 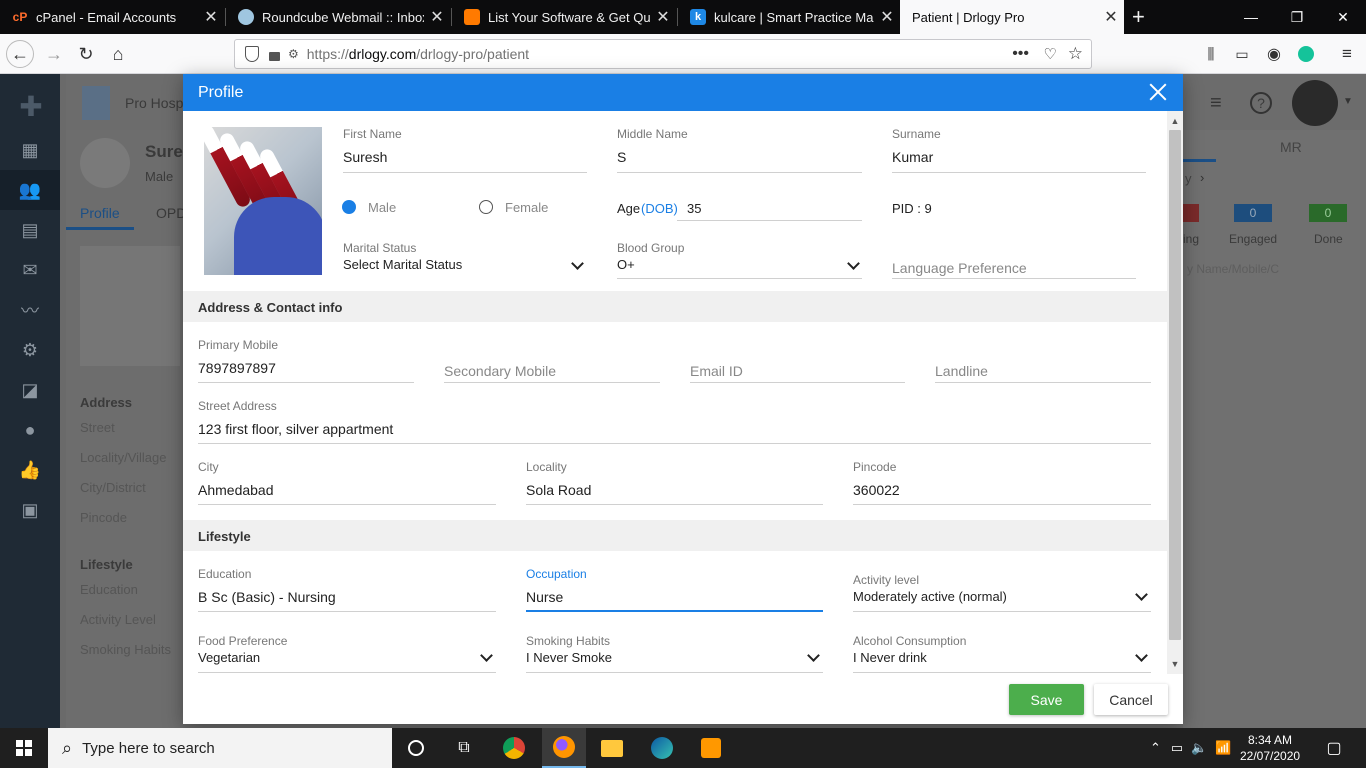 What do you see at coordinates (1002, 483) in the screenshot?
I see `pincode-field: Pincode 360022` at bounding box center [1002, 483].